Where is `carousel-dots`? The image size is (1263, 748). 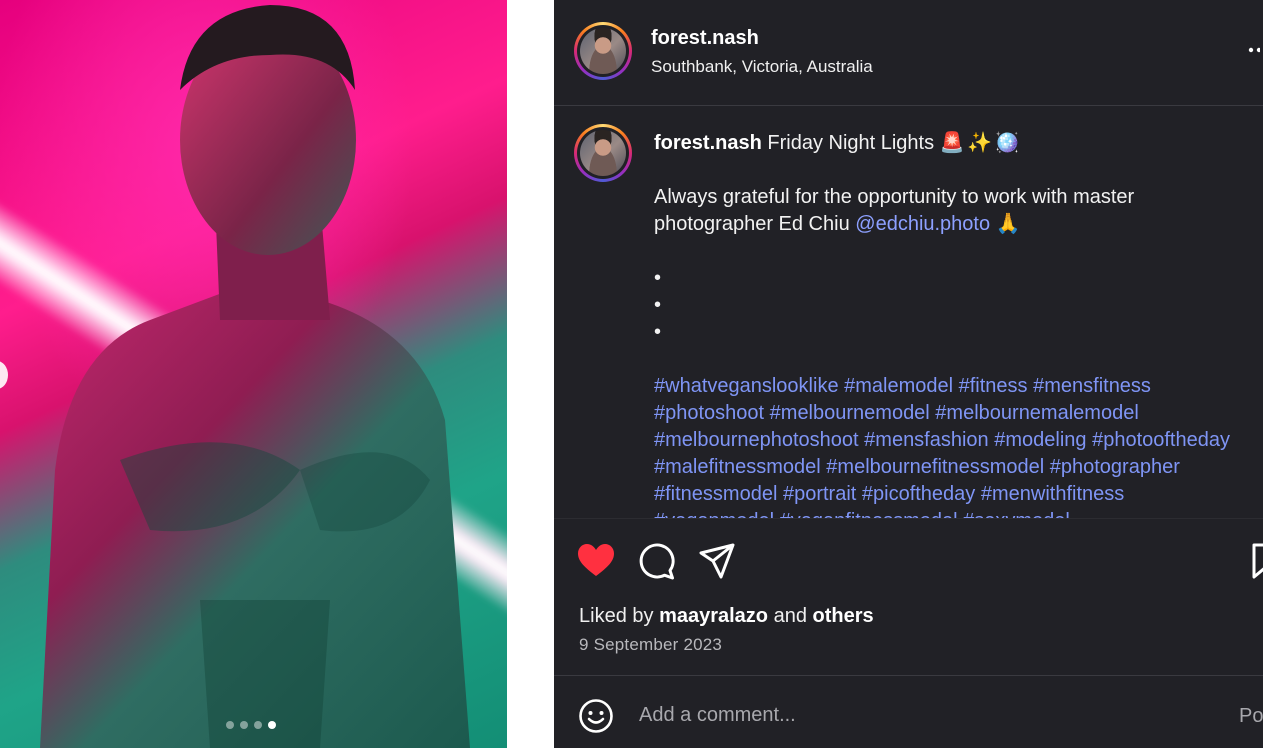
carousel-dots is located at coordinates (251, 725).